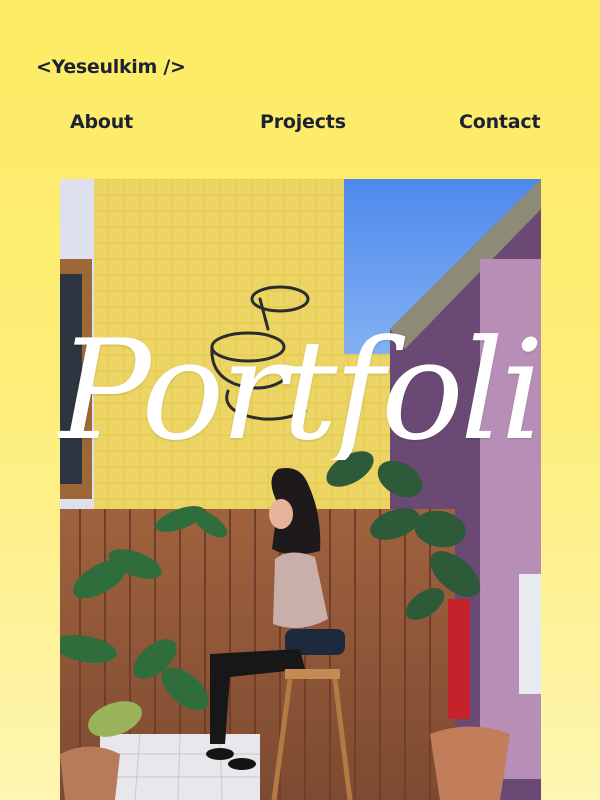  Describe the element at coordinates (303, 122) in the screenshot. I see `nav-link-projects: Projects` at that location.